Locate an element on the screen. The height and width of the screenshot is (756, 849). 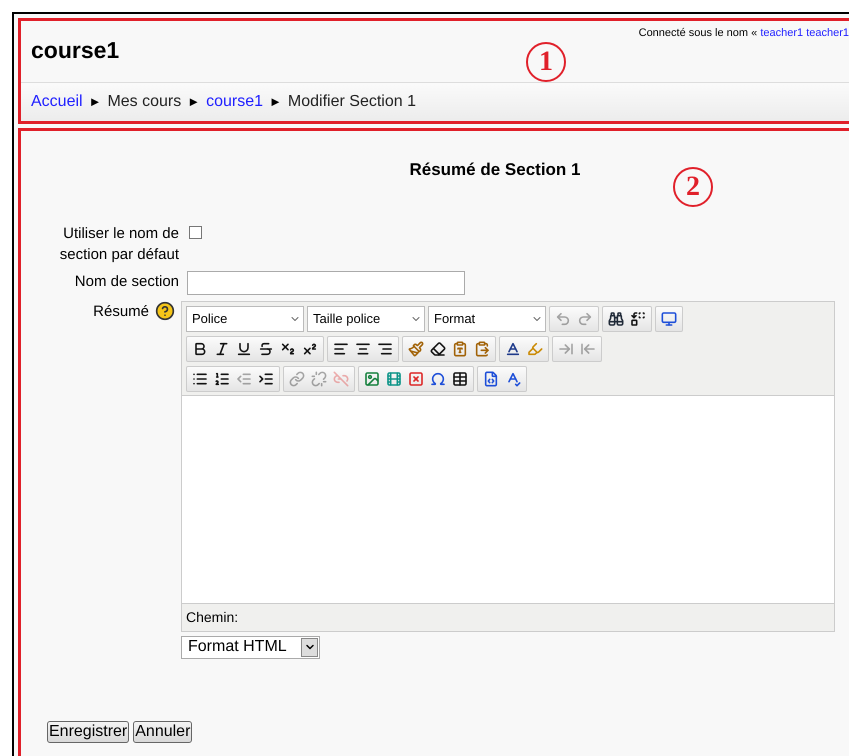
paste-text-icon is located at coordinates (460, 348).